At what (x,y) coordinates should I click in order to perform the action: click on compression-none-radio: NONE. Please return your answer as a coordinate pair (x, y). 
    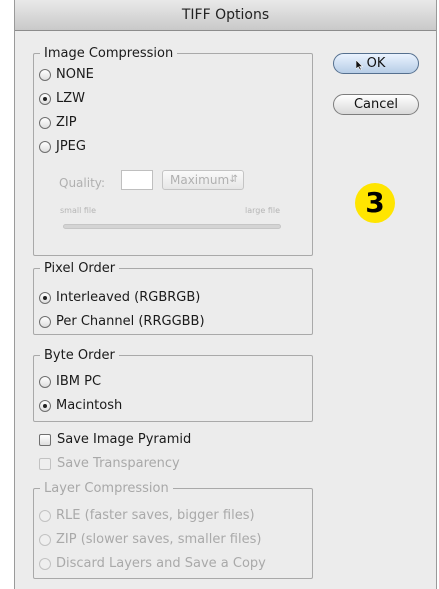
    Looking at the image, I should click on (66, 74).